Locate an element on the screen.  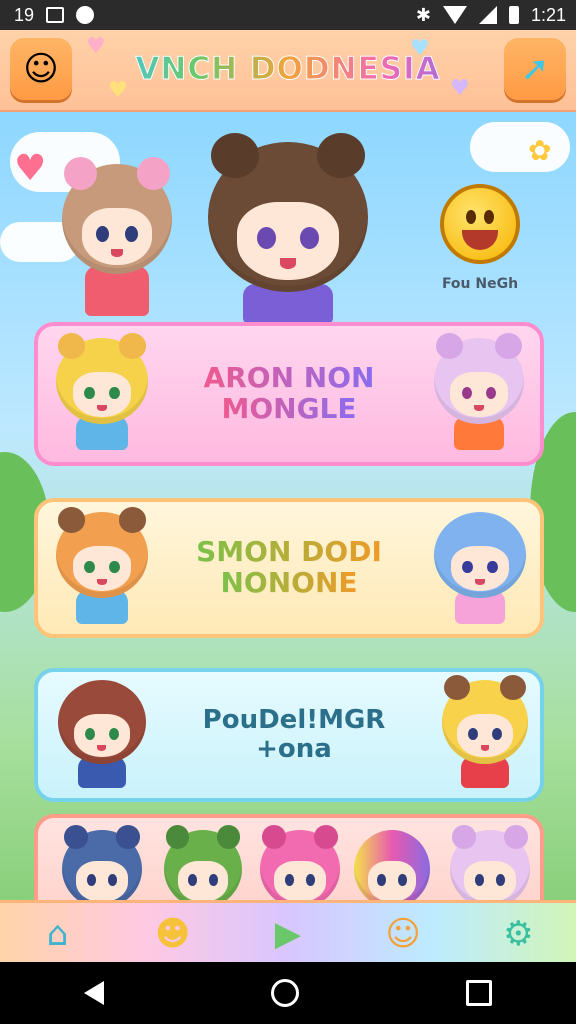
game-card-1: ARON NON MONGLE is located at coordinates (289, 394).